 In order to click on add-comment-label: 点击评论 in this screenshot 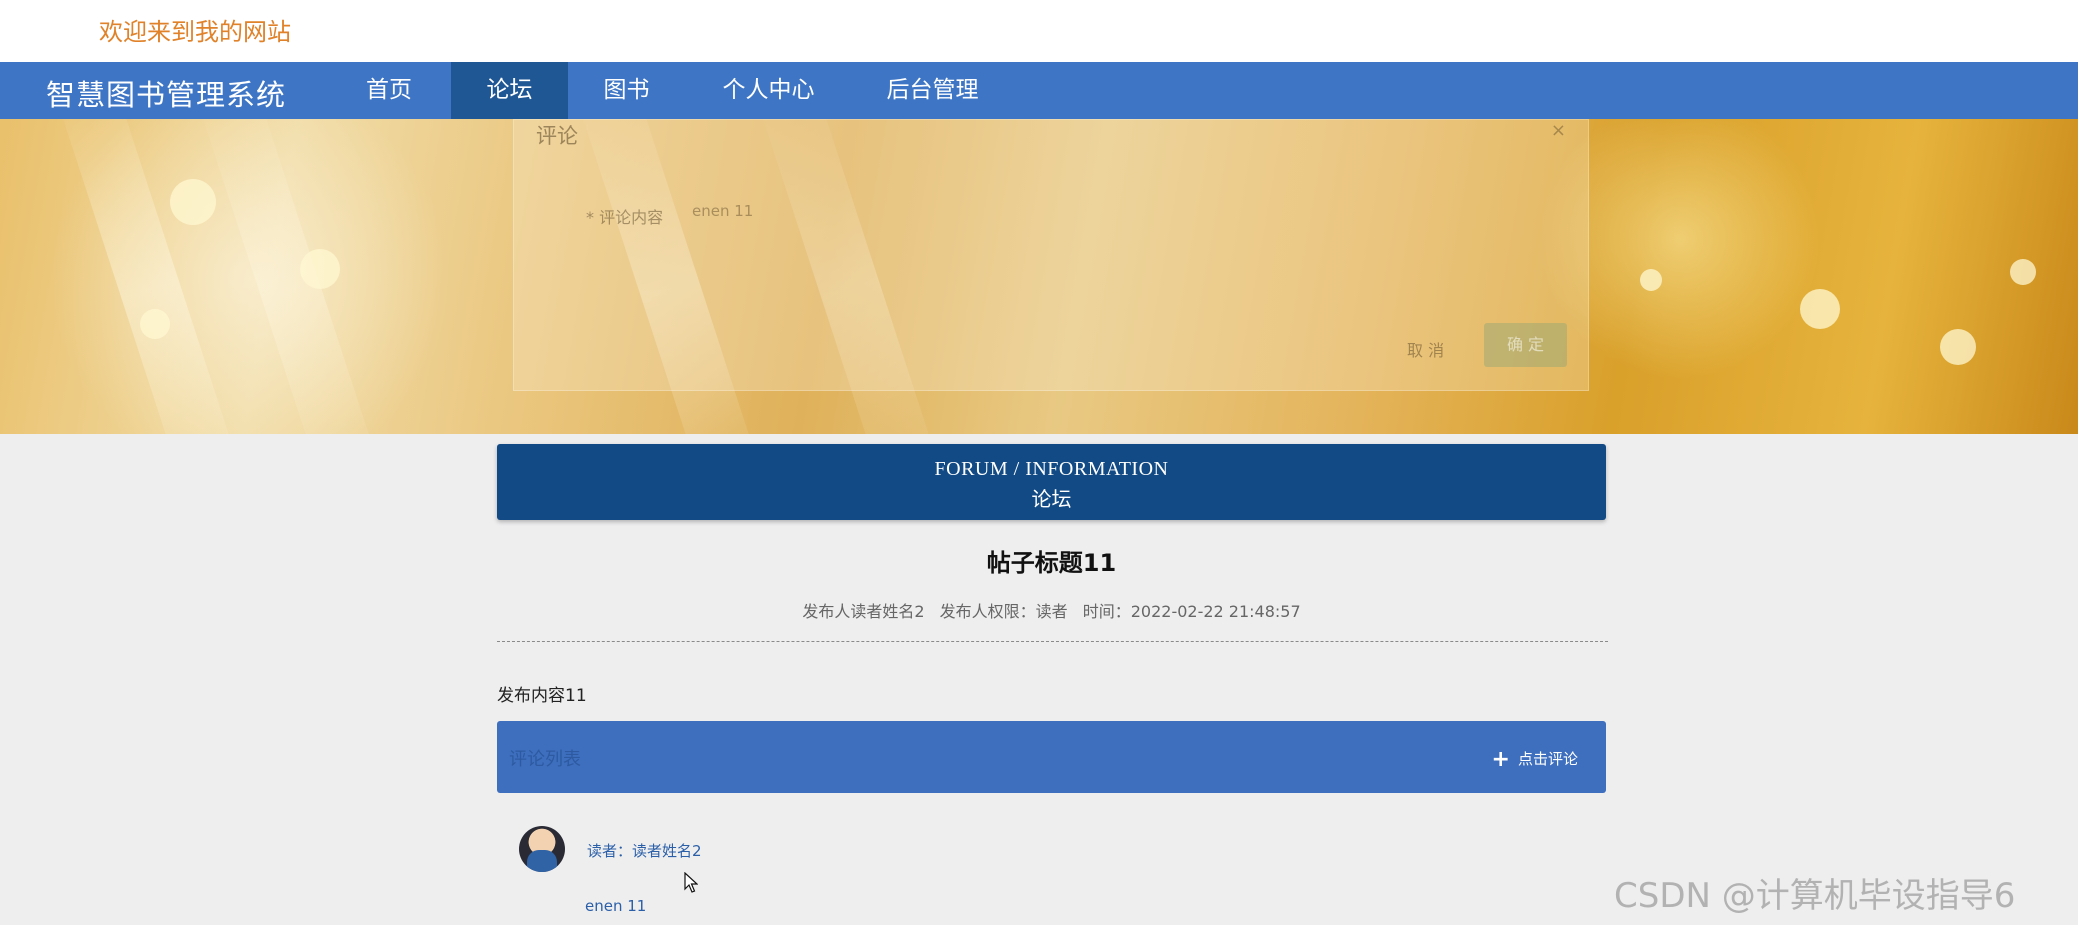, I will do `click(1547, 759)`.